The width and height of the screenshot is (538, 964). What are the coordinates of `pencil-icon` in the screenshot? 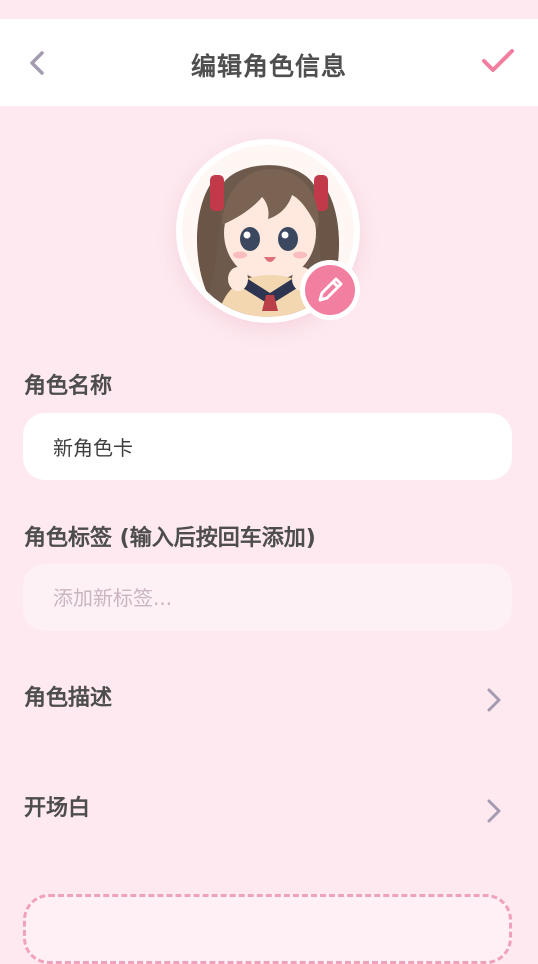 It's located at (330, 289).